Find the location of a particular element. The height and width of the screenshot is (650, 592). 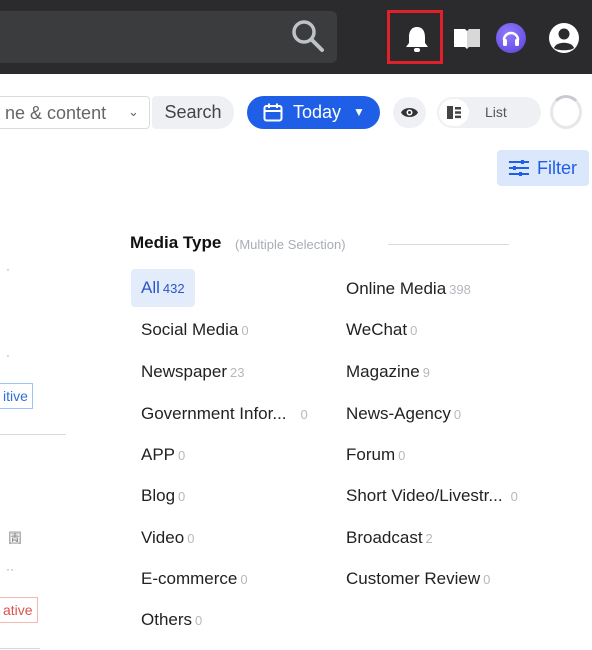

global-search-box is located at coordinates (168, 37).